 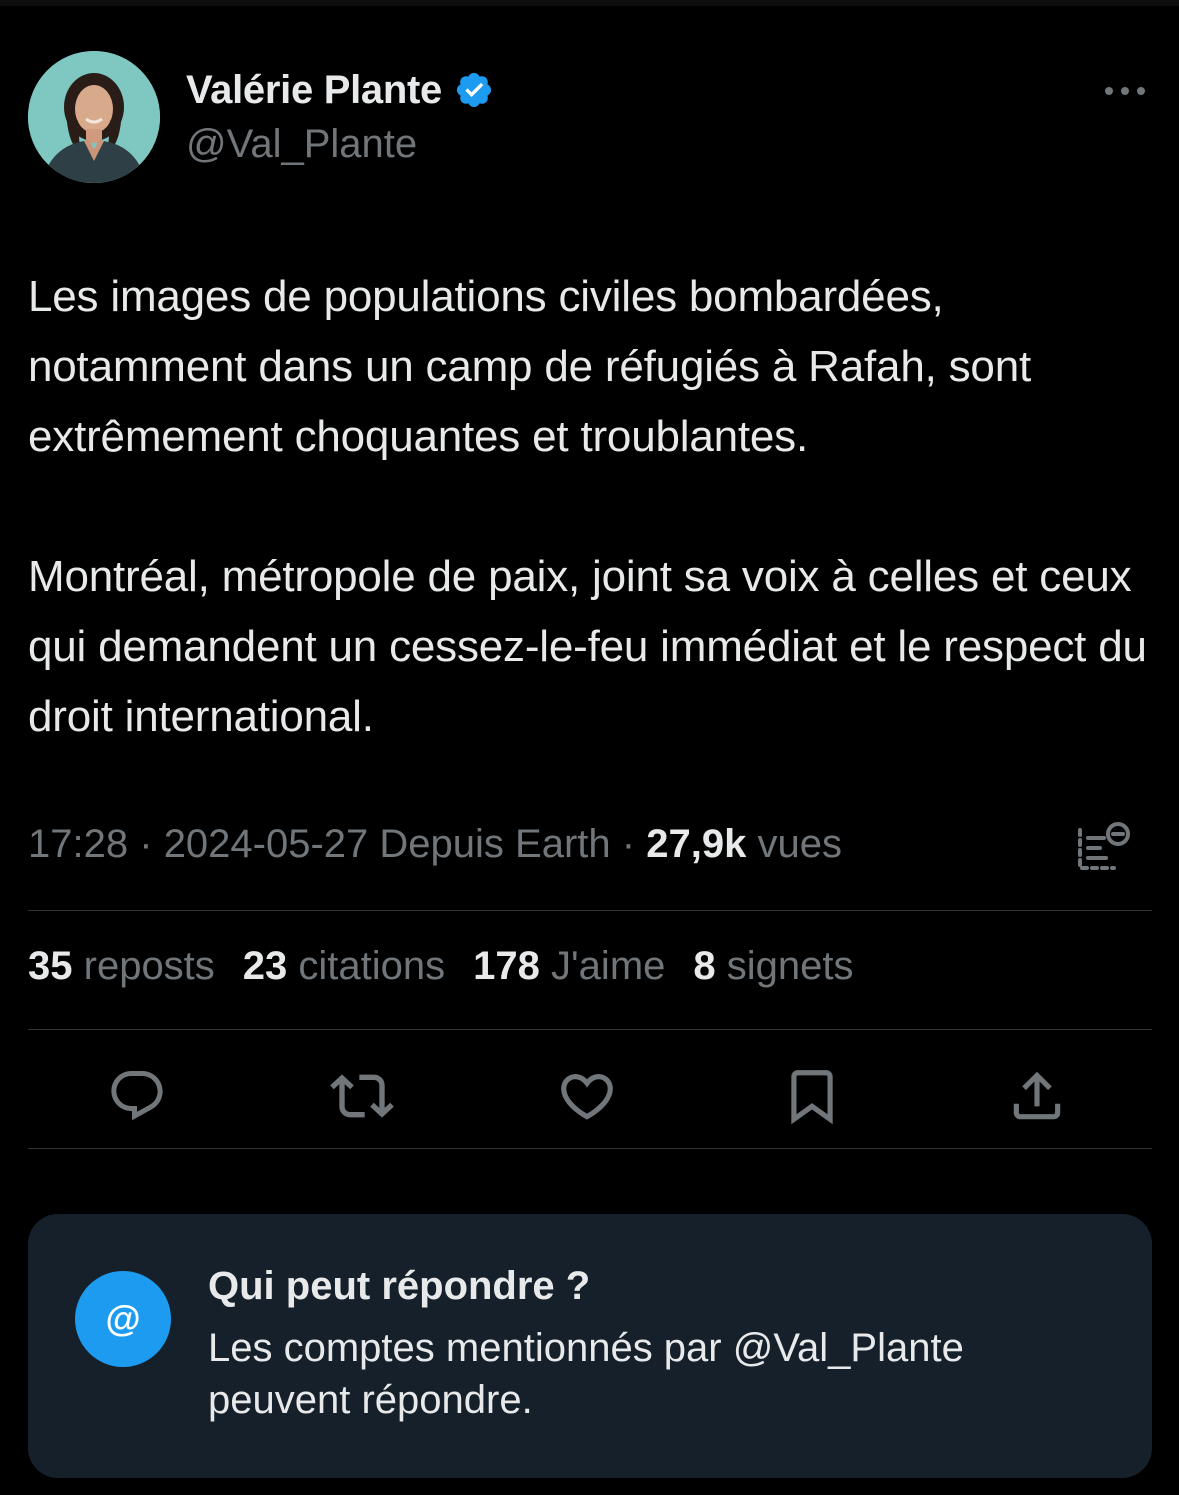 What do you see at coordinates (94, 117) in the screenshot?
I see `avatar` at bounding box center [94, 117].